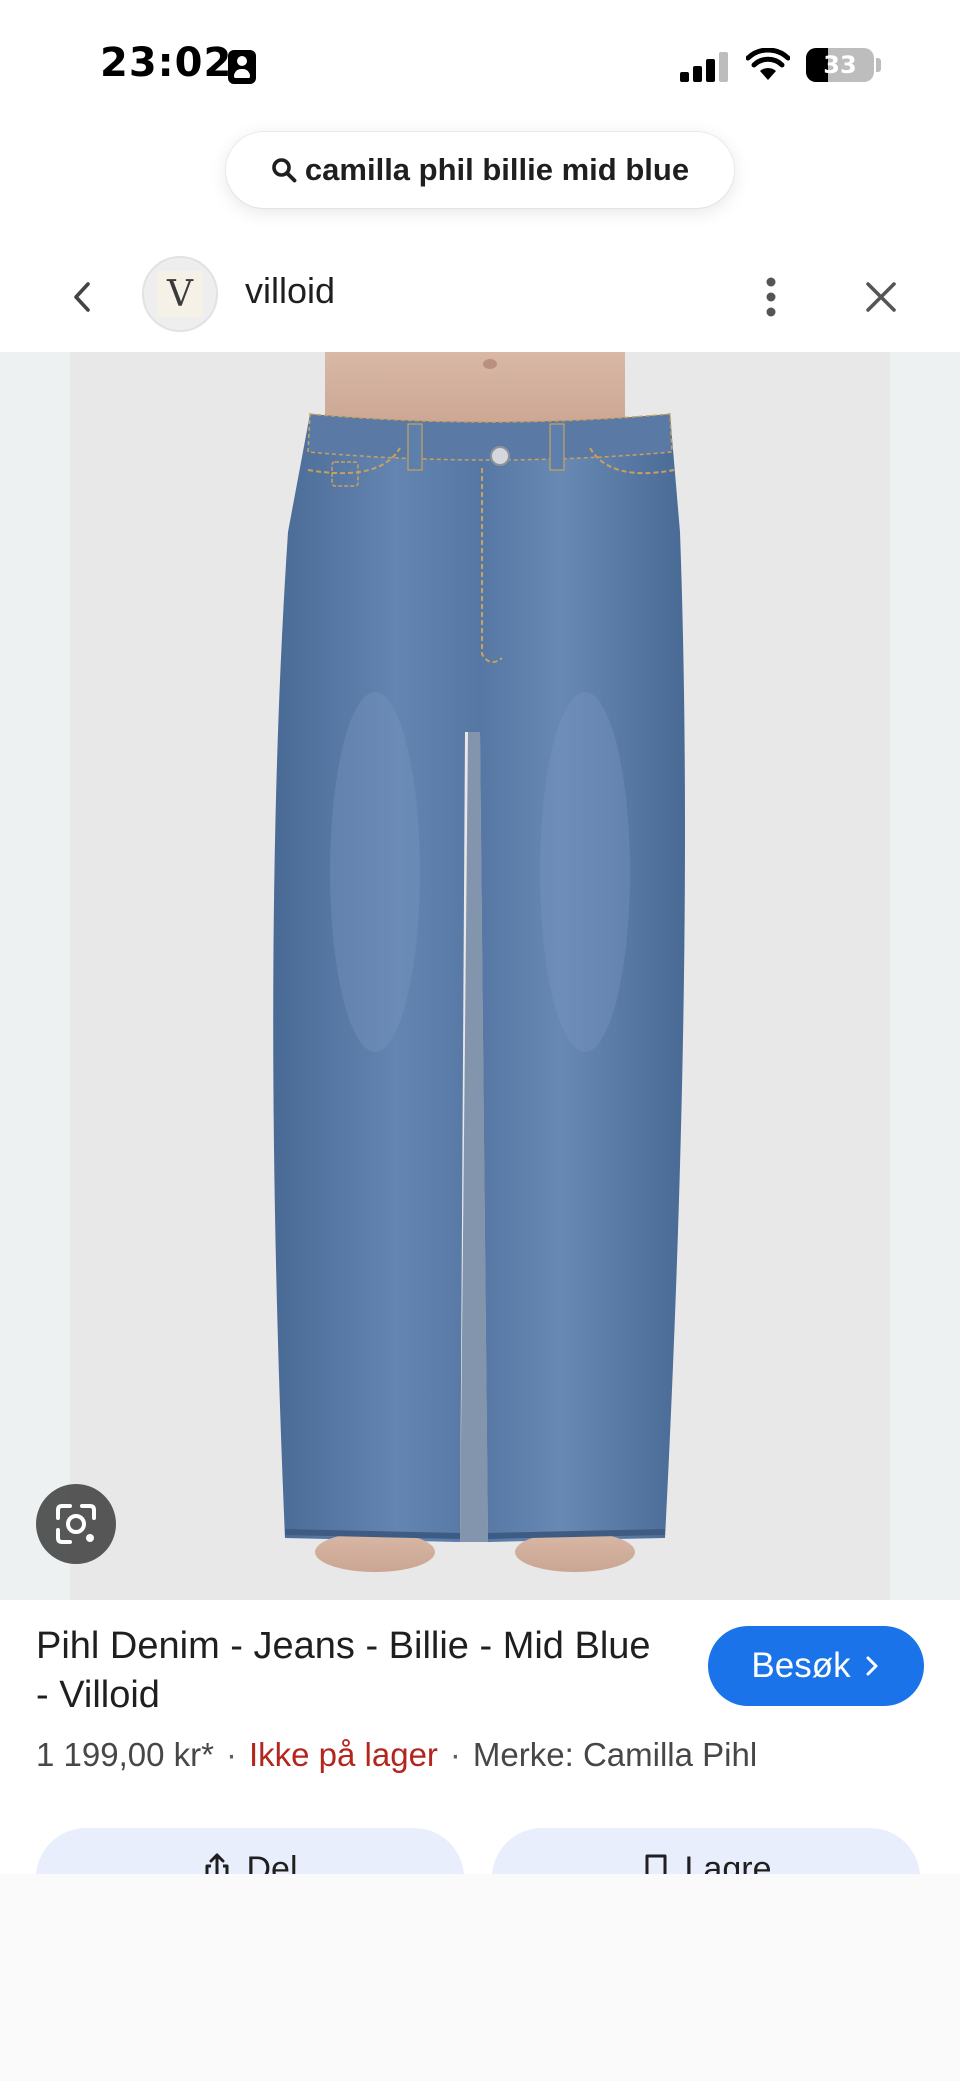 This screenshot has height=2081, width=960. Describe the element at coordinates (768, 64) in the screenshot. I see `wifi-icon` at that location.